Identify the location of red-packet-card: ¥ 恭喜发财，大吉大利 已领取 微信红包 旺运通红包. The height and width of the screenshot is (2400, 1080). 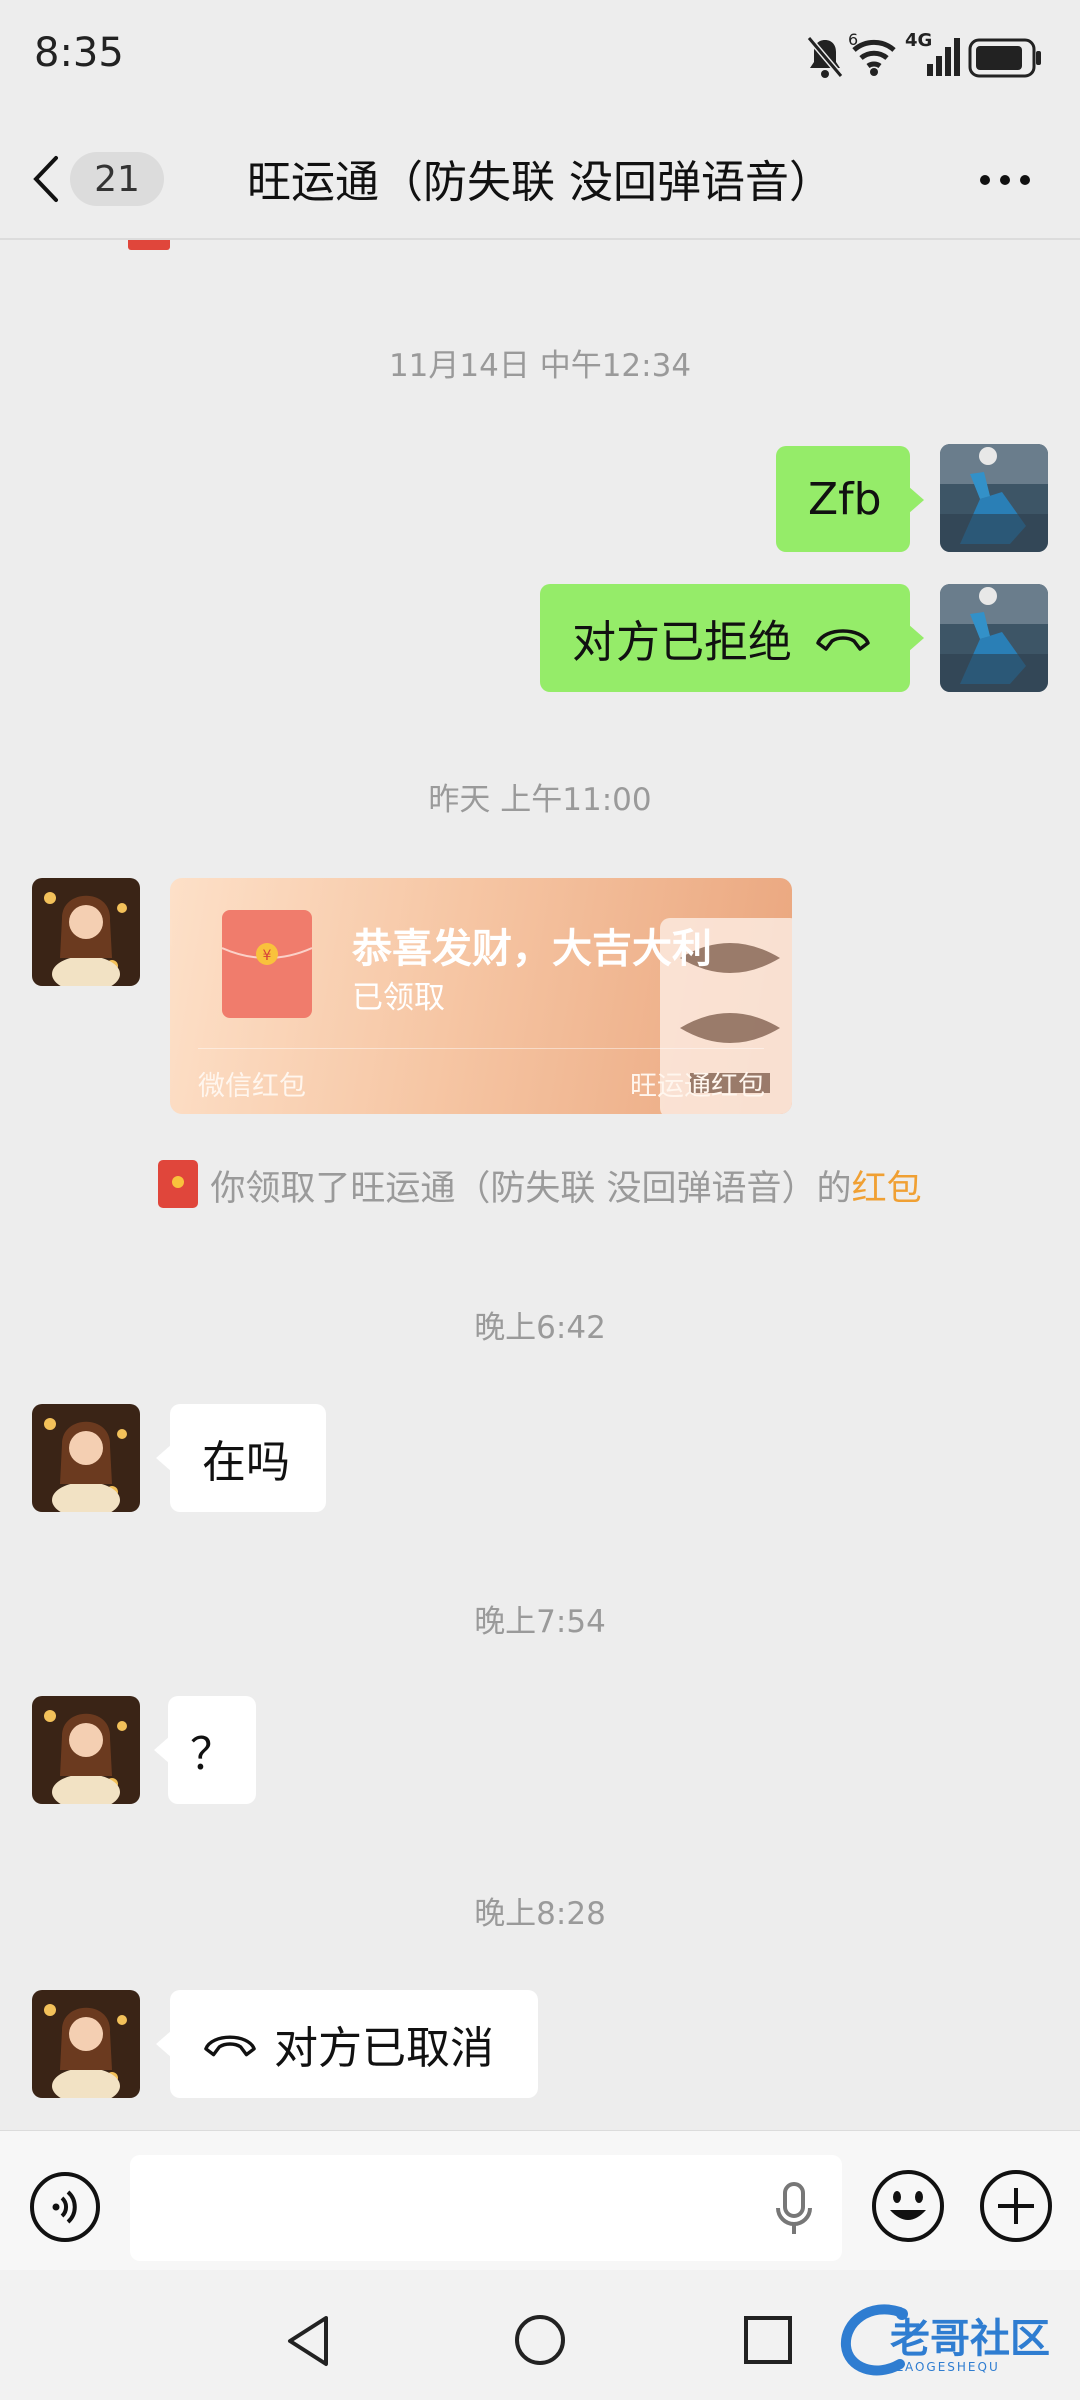
(481, 996).